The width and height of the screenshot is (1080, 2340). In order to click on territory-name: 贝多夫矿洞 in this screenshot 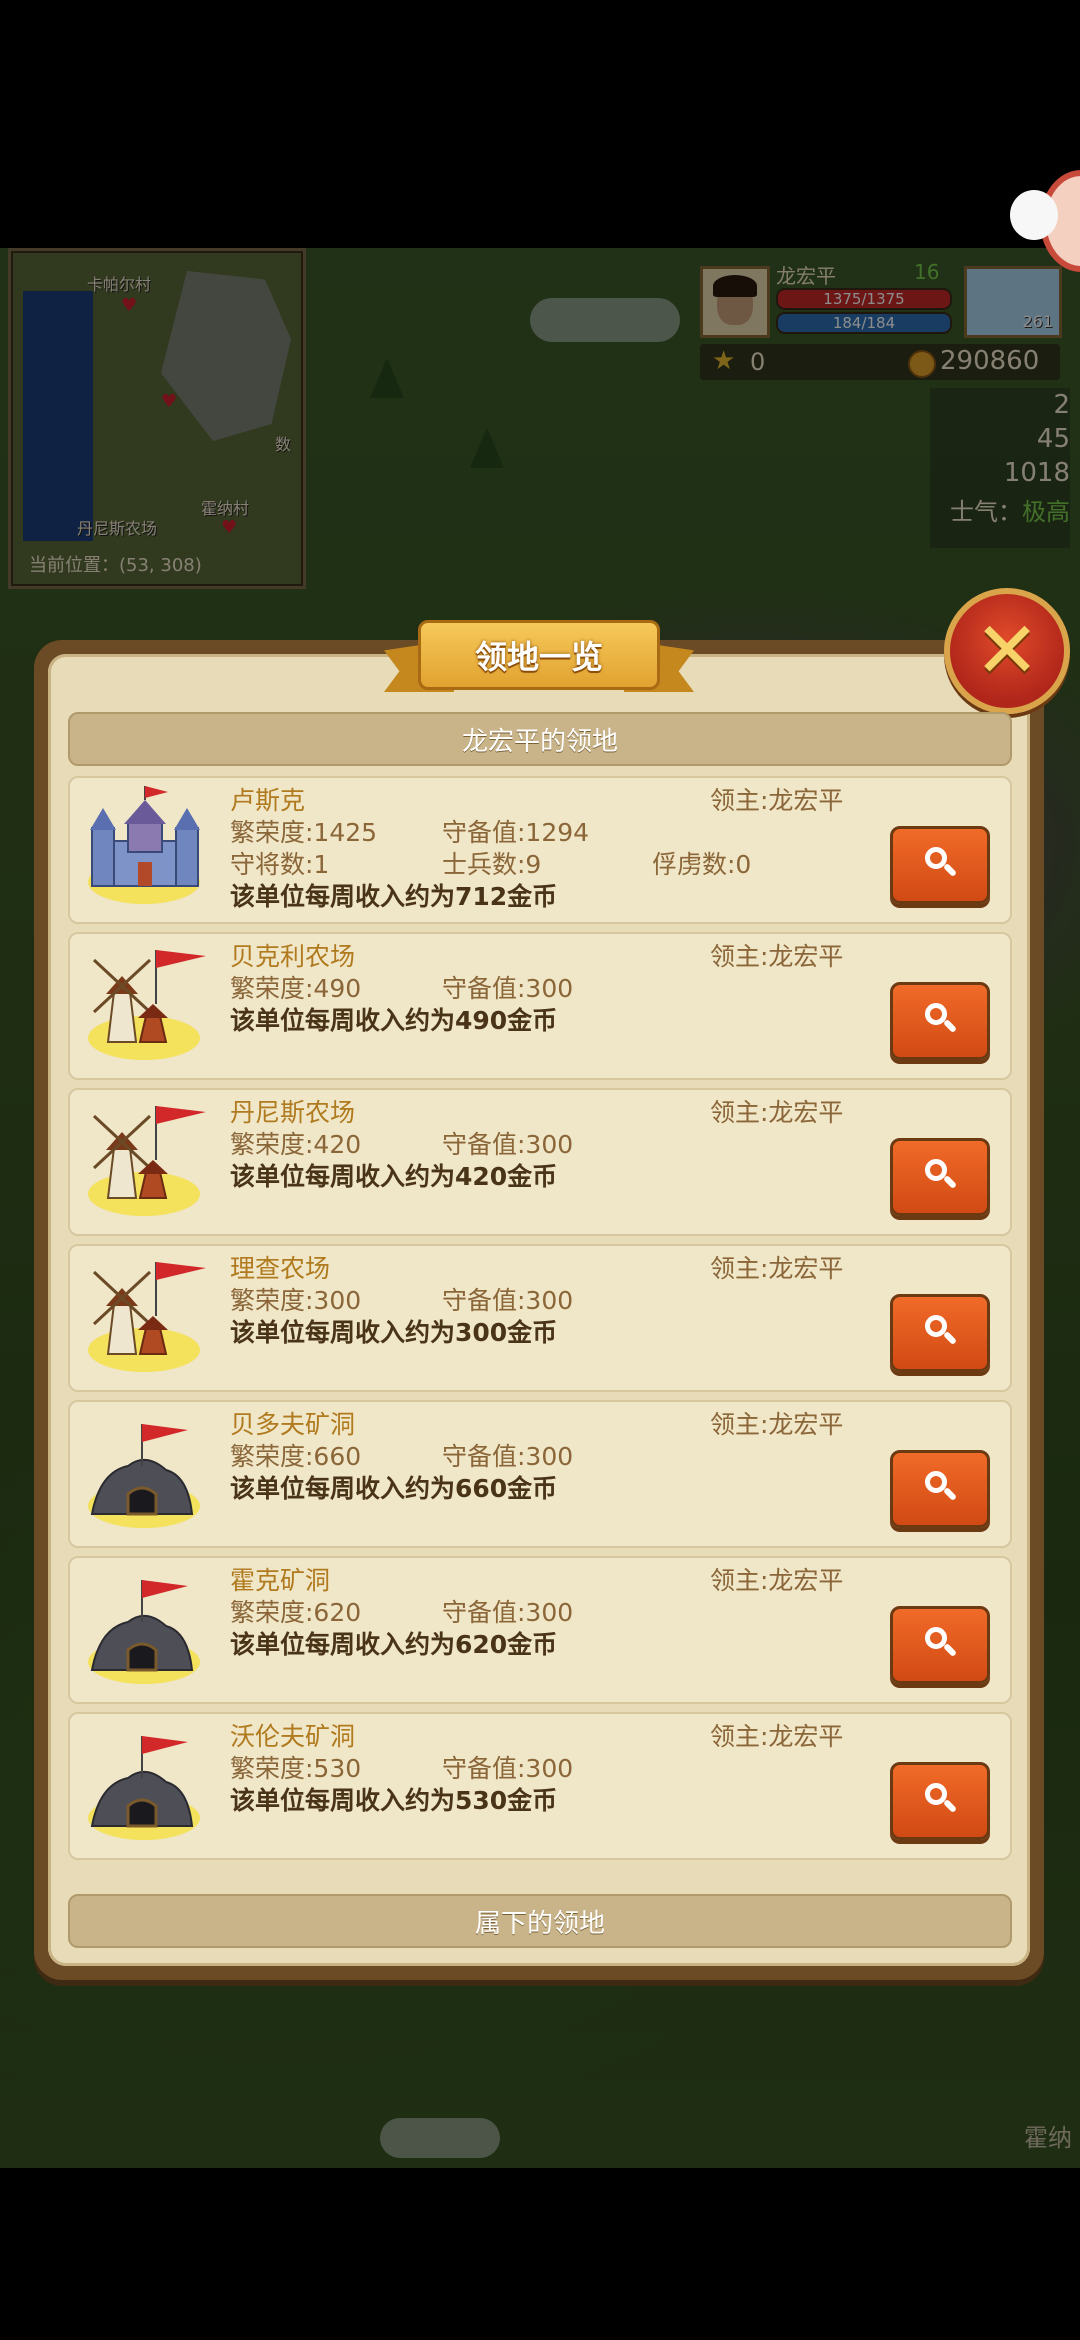, I will do `click(293, 1424)`.